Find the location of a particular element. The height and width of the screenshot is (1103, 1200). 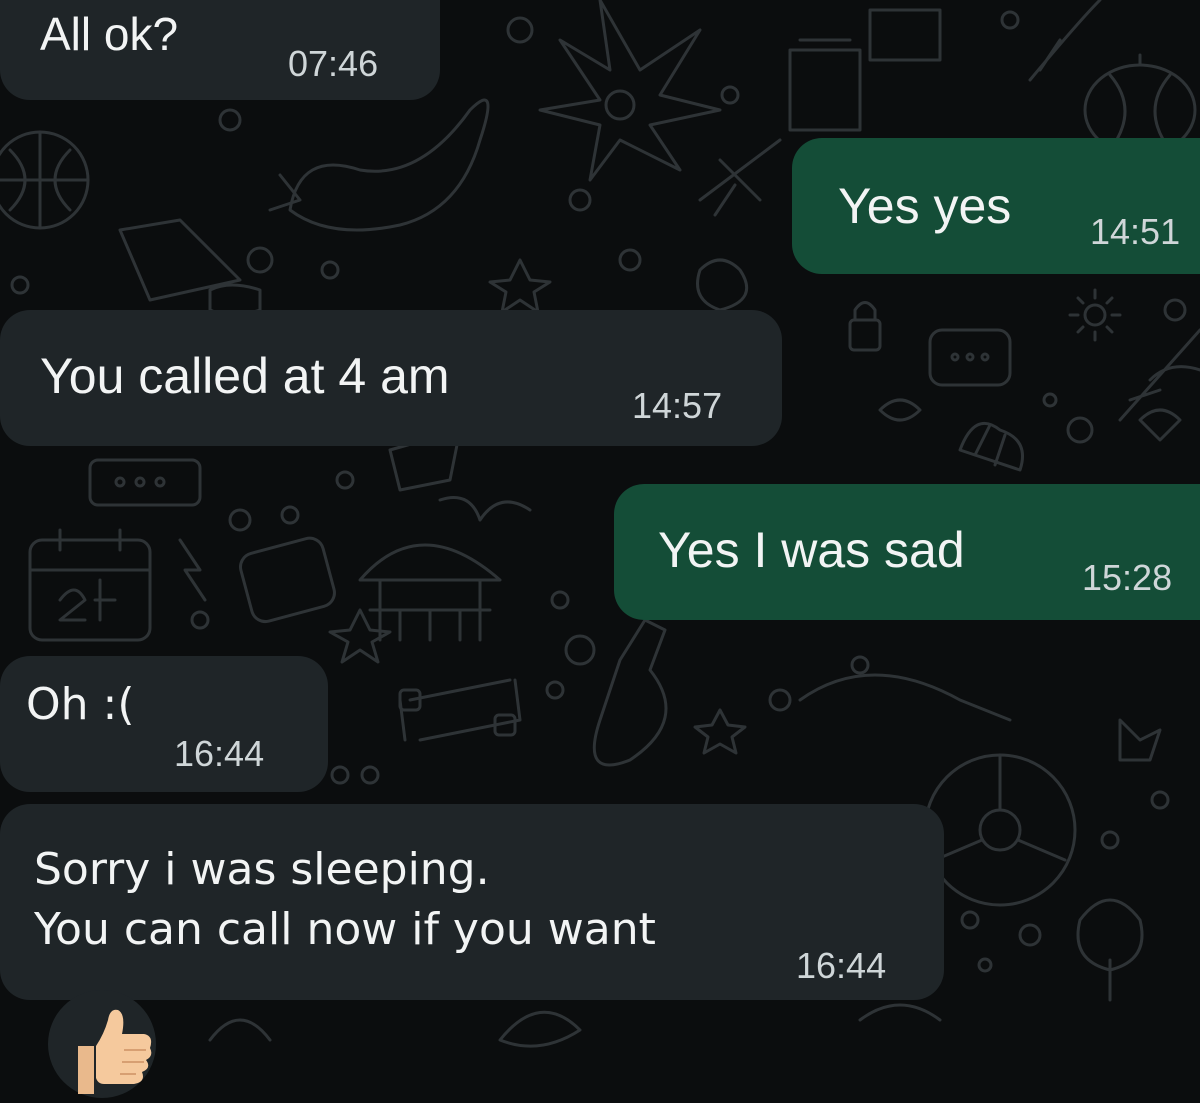

message-reaction is located at coordinates (102, 1044).